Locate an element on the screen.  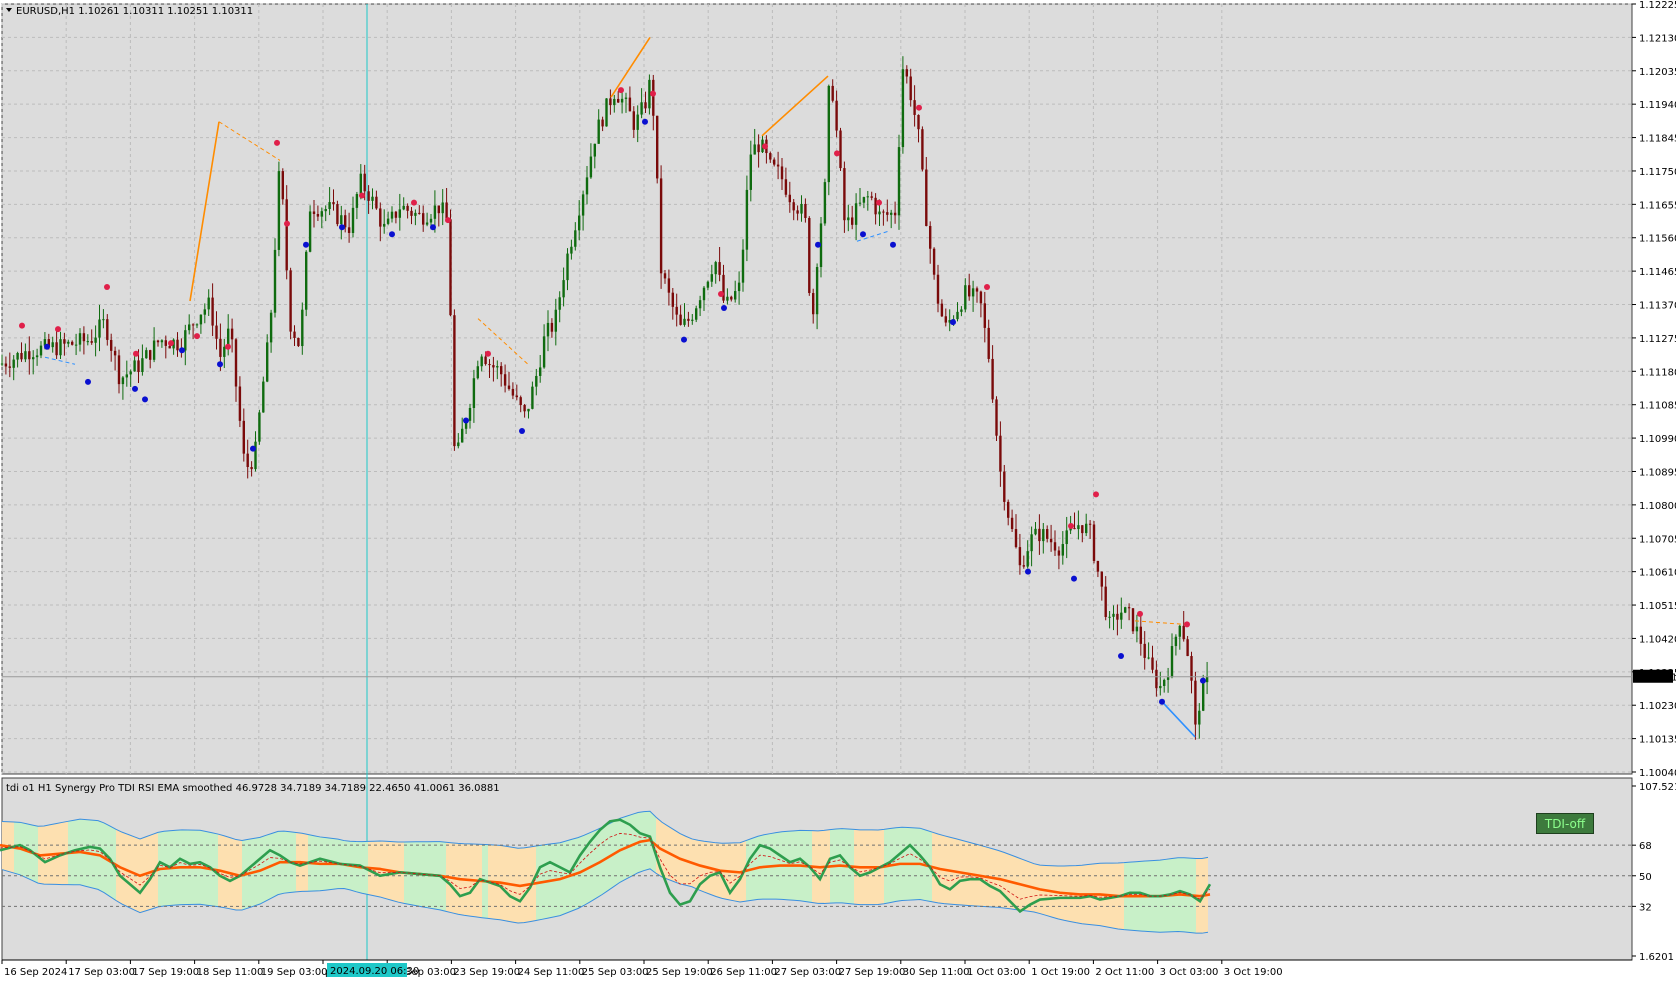
time-axis-label: 17 Sep 19:00 is located at coordinates (165, 972).